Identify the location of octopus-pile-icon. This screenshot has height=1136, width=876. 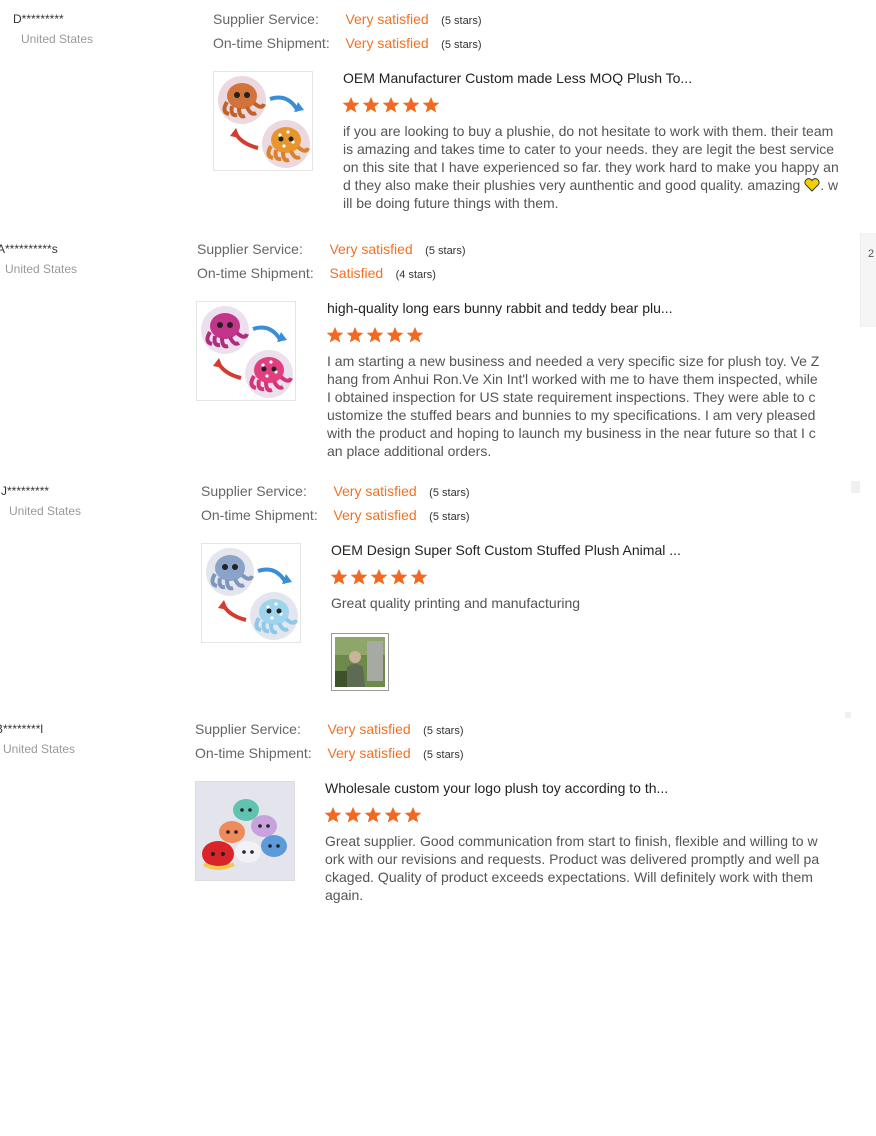
(245, 831).